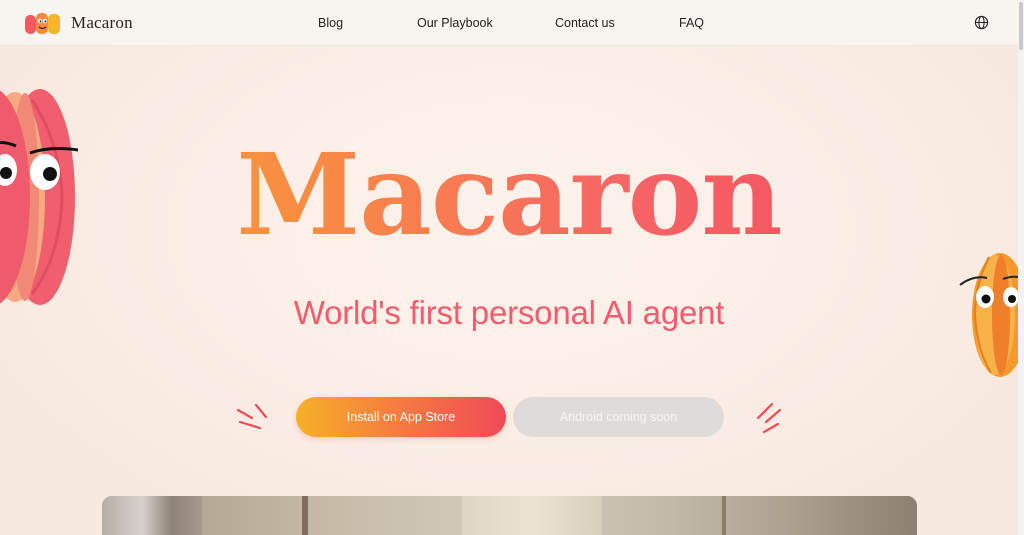  Describe the element at coordinates (769, 418) in the screenshot. I see `sparkle-icon-right` at that location.